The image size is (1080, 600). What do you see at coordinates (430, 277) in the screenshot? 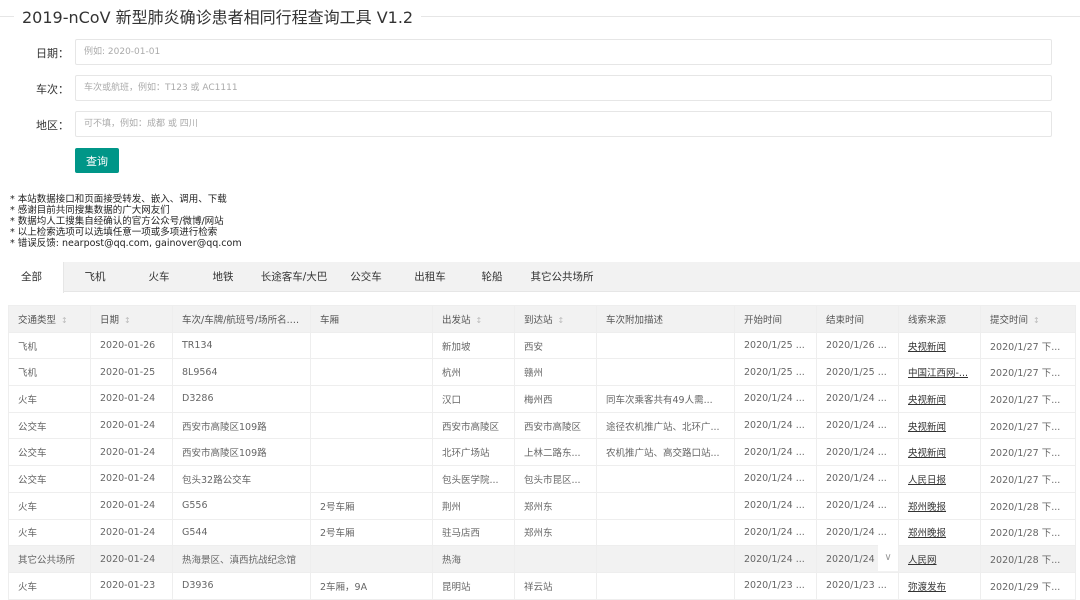
I see `tab-6: 出租车` at bounding box center [430, 277].